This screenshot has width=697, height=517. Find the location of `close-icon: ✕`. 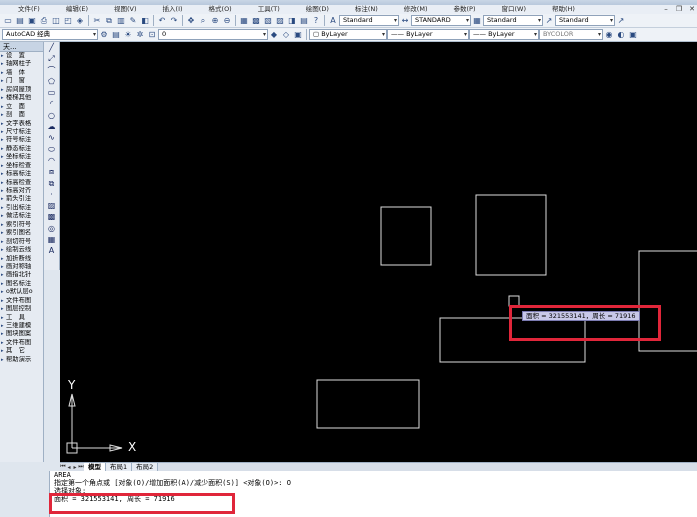

close-icon: ✕ is located at coordinates (691, 9).